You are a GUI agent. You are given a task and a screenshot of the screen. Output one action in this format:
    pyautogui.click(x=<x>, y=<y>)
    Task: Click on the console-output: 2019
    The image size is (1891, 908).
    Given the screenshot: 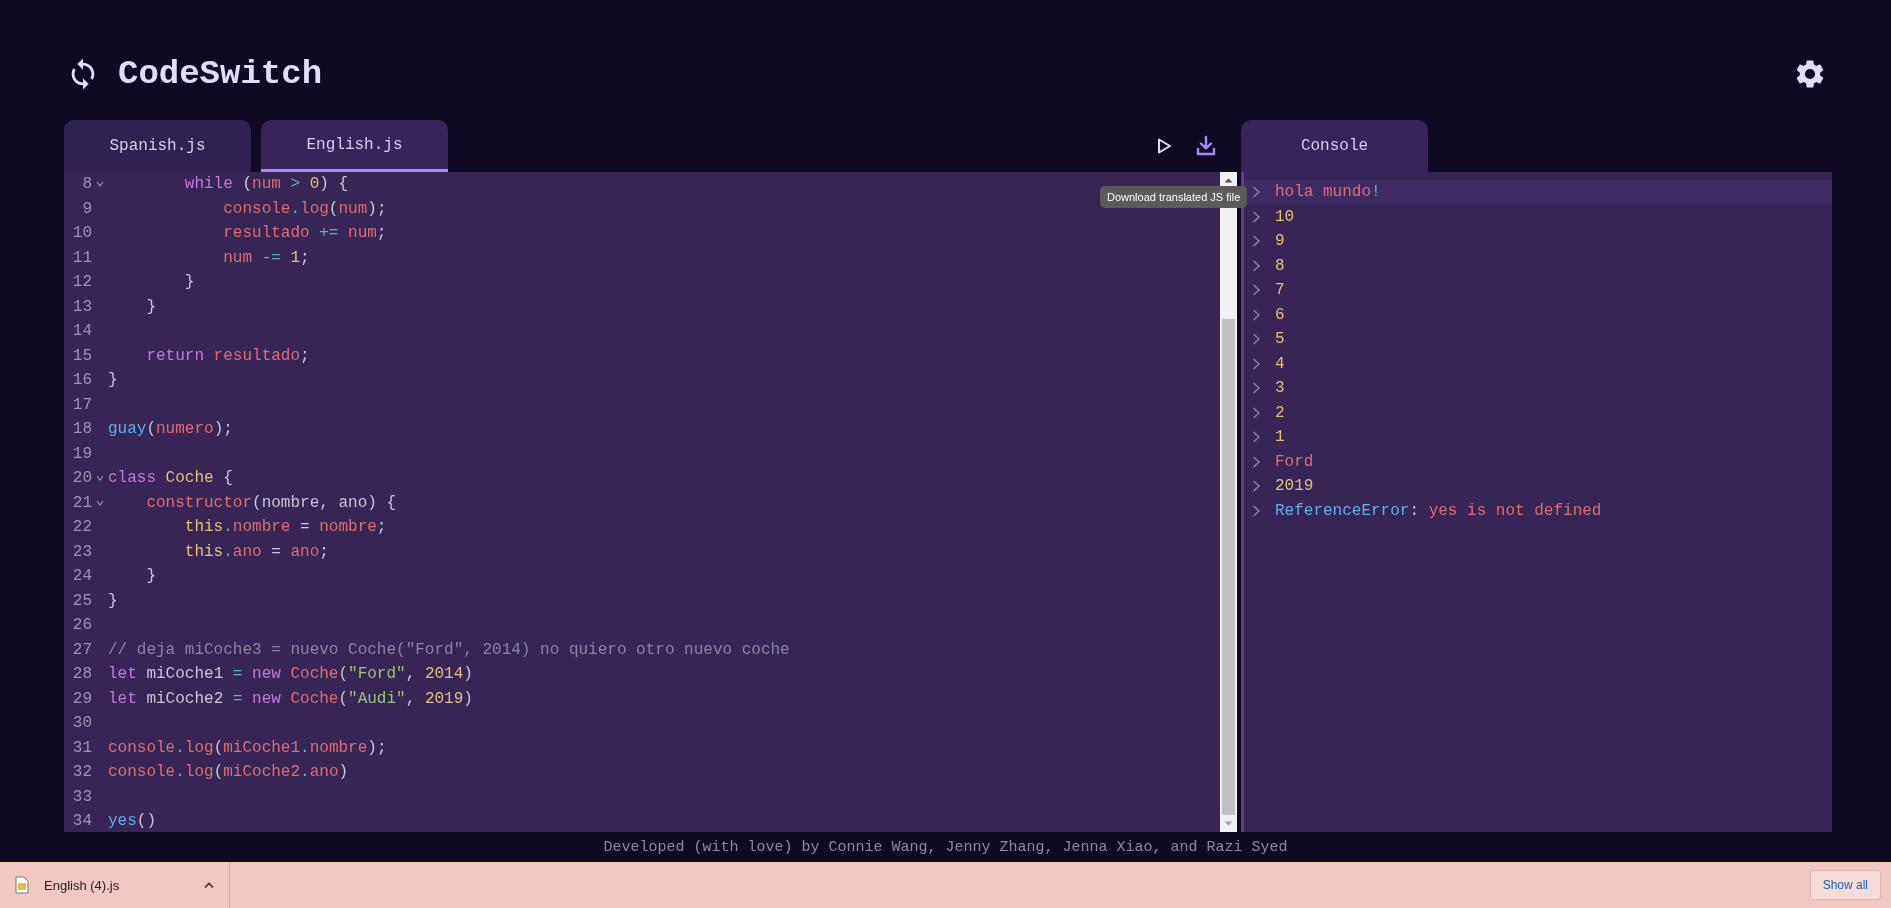 What is the action you would take?
    pyautogui.click(x=1294, y=486)
    